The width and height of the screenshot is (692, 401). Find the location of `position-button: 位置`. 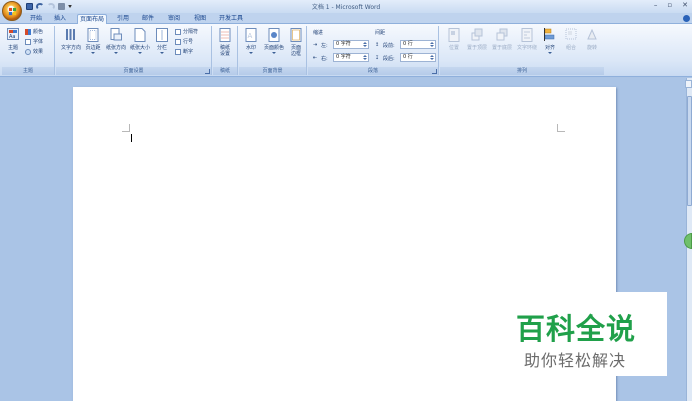

position-button: 位置 is located at coordinates (454, 39).